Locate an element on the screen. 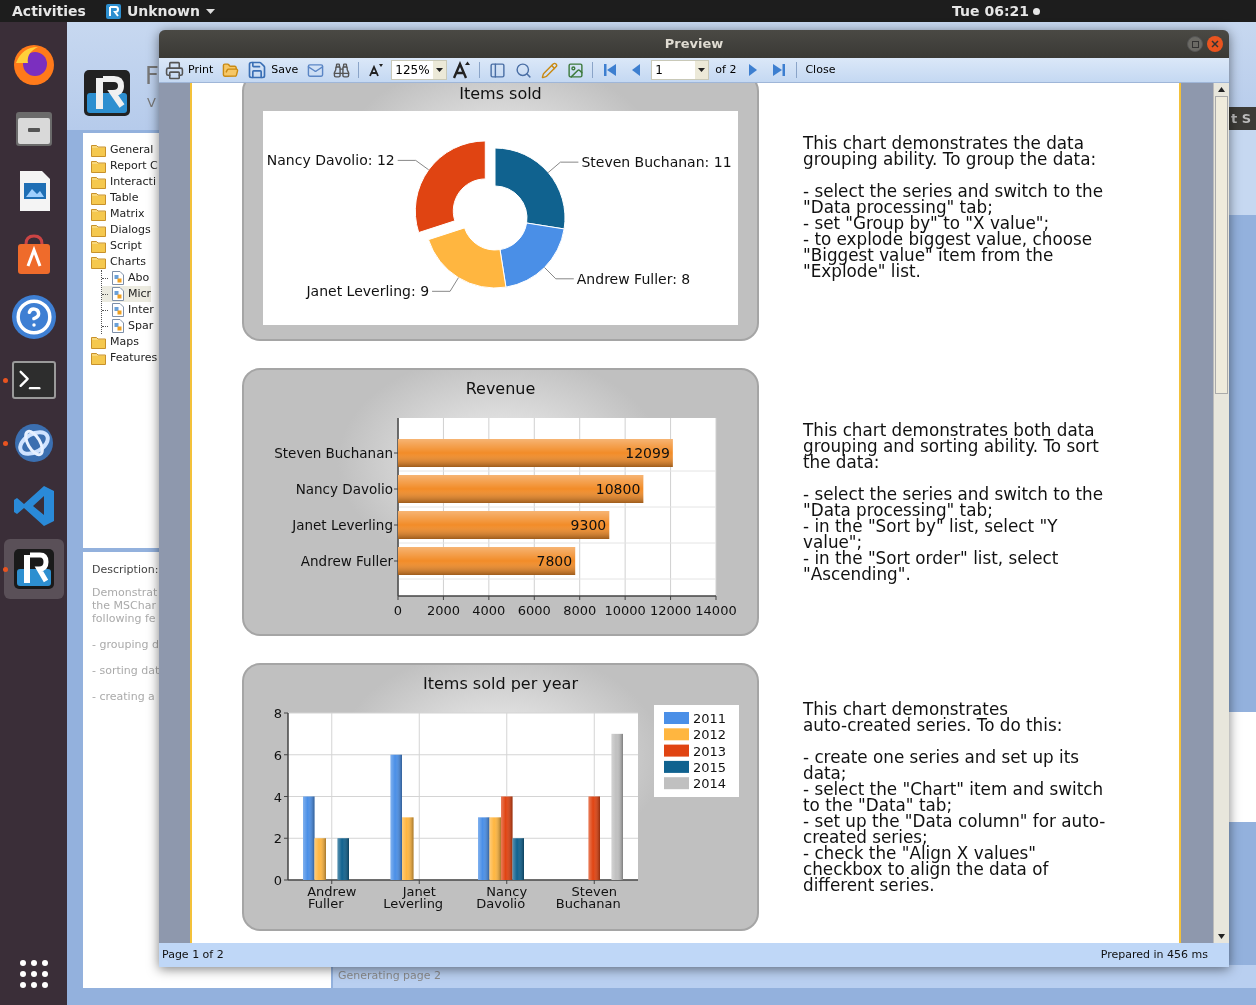 Image resolution: width=1256 pixels, height=1005 pixels. tree-item: Table is located at coordinates (115, 198).